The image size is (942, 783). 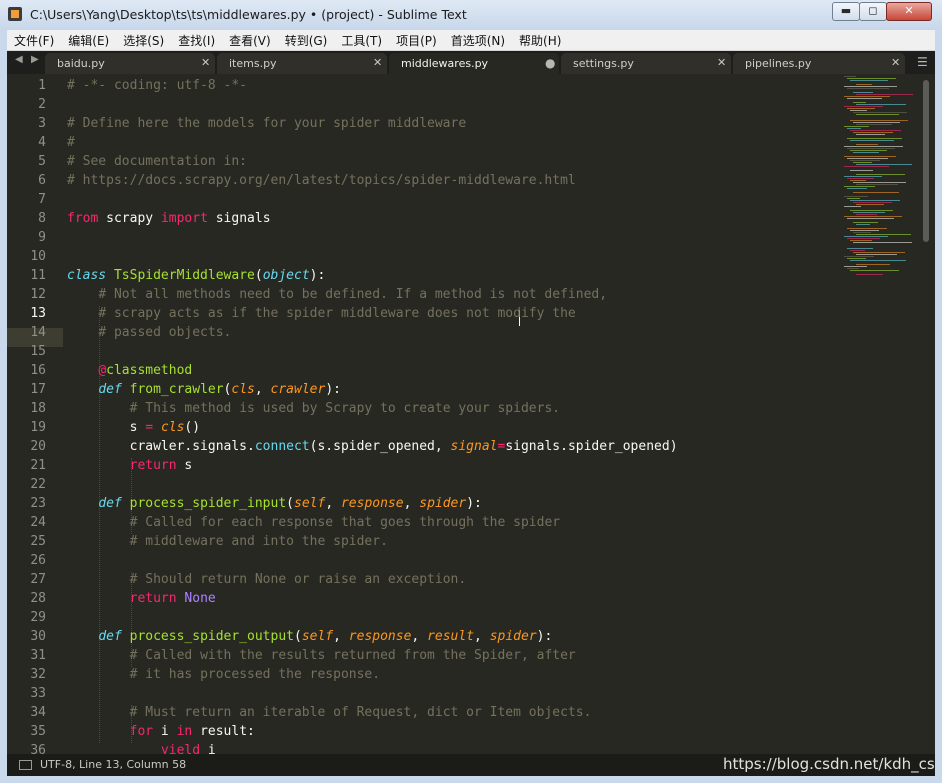 I want to click on line-number: 5, so click(x=42, y=161).